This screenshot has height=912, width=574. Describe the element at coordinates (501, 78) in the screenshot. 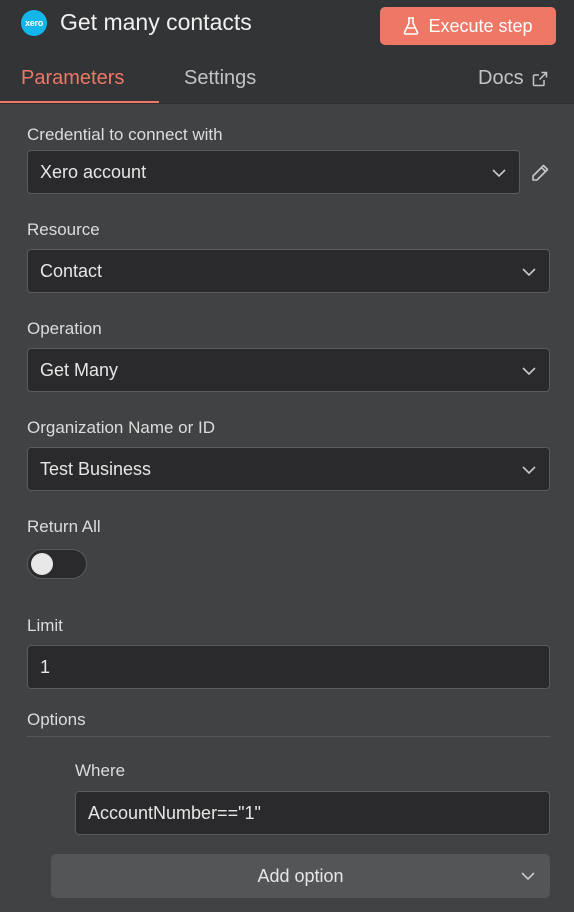

I see `tab-docs-label: Docs` at that location.